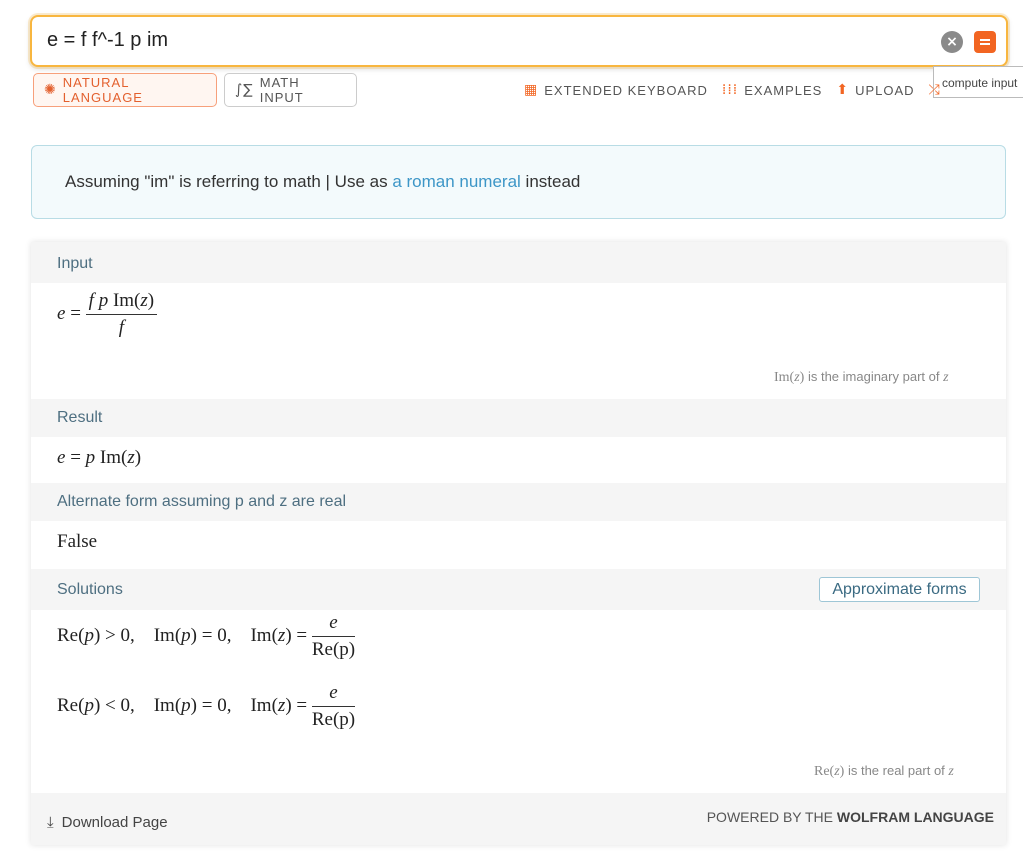  What do you see at coordinates (952, 42) in the screenshot?
I see `clear-icon: ×` at bounding box center [952, 42].